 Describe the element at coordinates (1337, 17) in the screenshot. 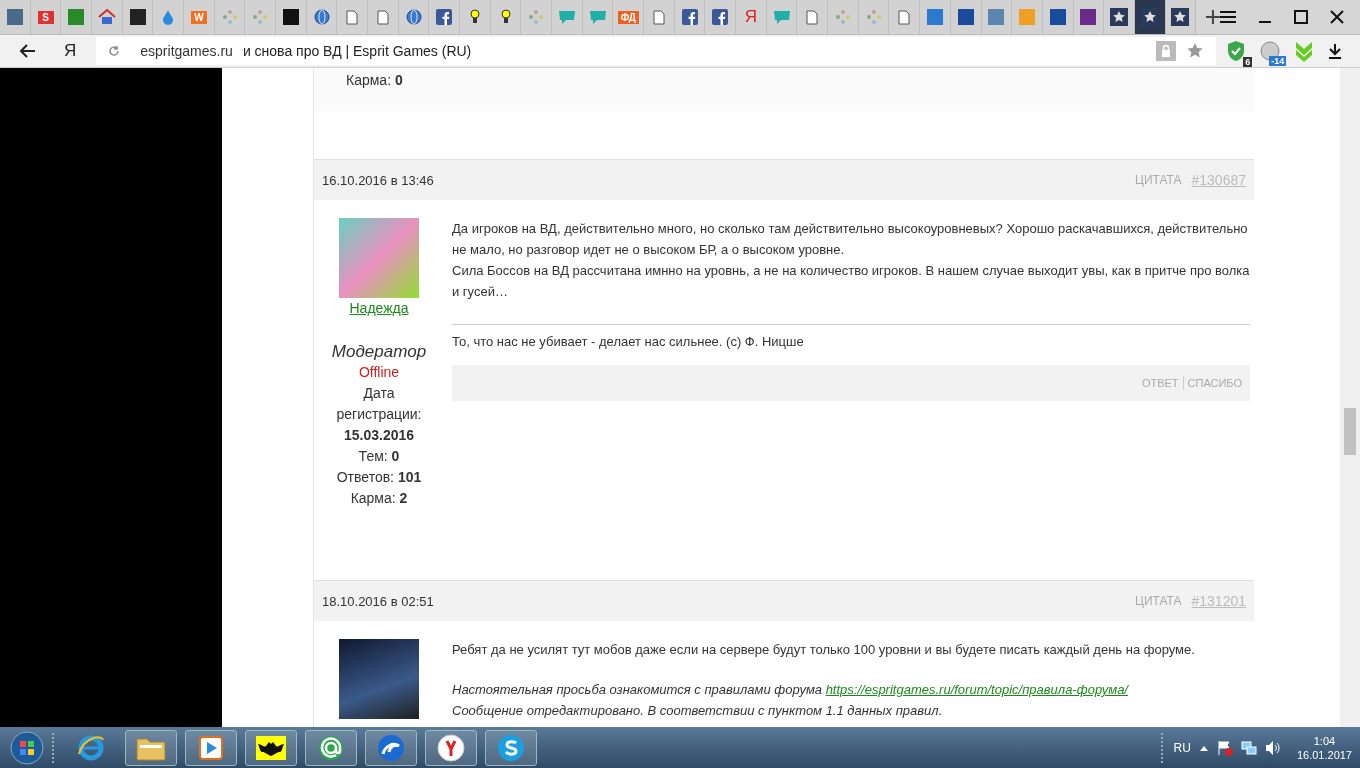

I see `close-icon` at that location.